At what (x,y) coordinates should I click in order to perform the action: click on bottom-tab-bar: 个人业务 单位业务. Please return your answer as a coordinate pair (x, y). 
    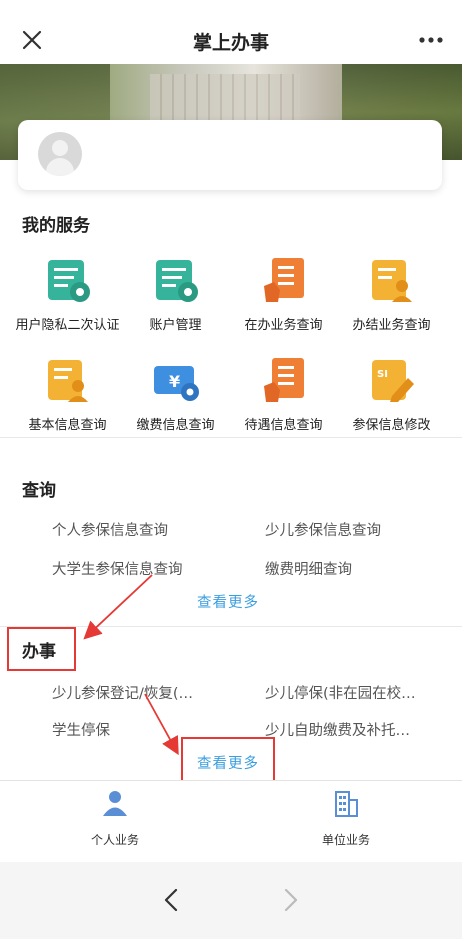
    Looking at the image, I should click on (231, 821).